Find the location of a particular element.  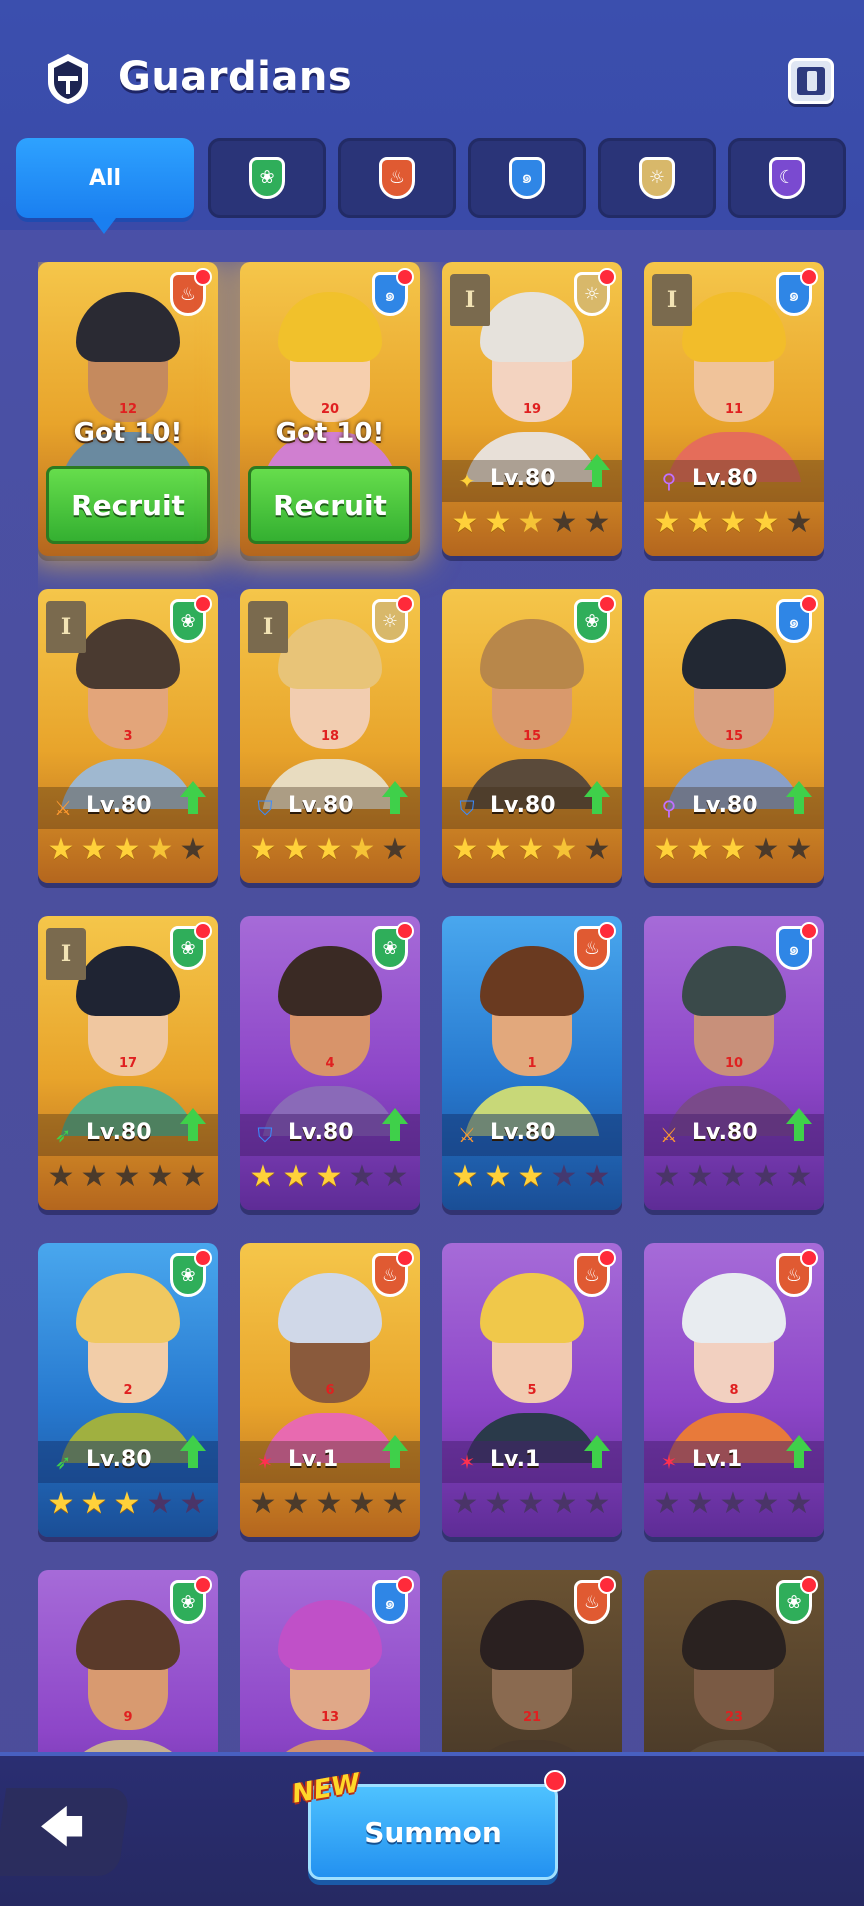

guardian-card: 4 ❀ ⛉ Lv.80 ★ ★ ★ ★ ★ is located at coordinates (330, 1063).